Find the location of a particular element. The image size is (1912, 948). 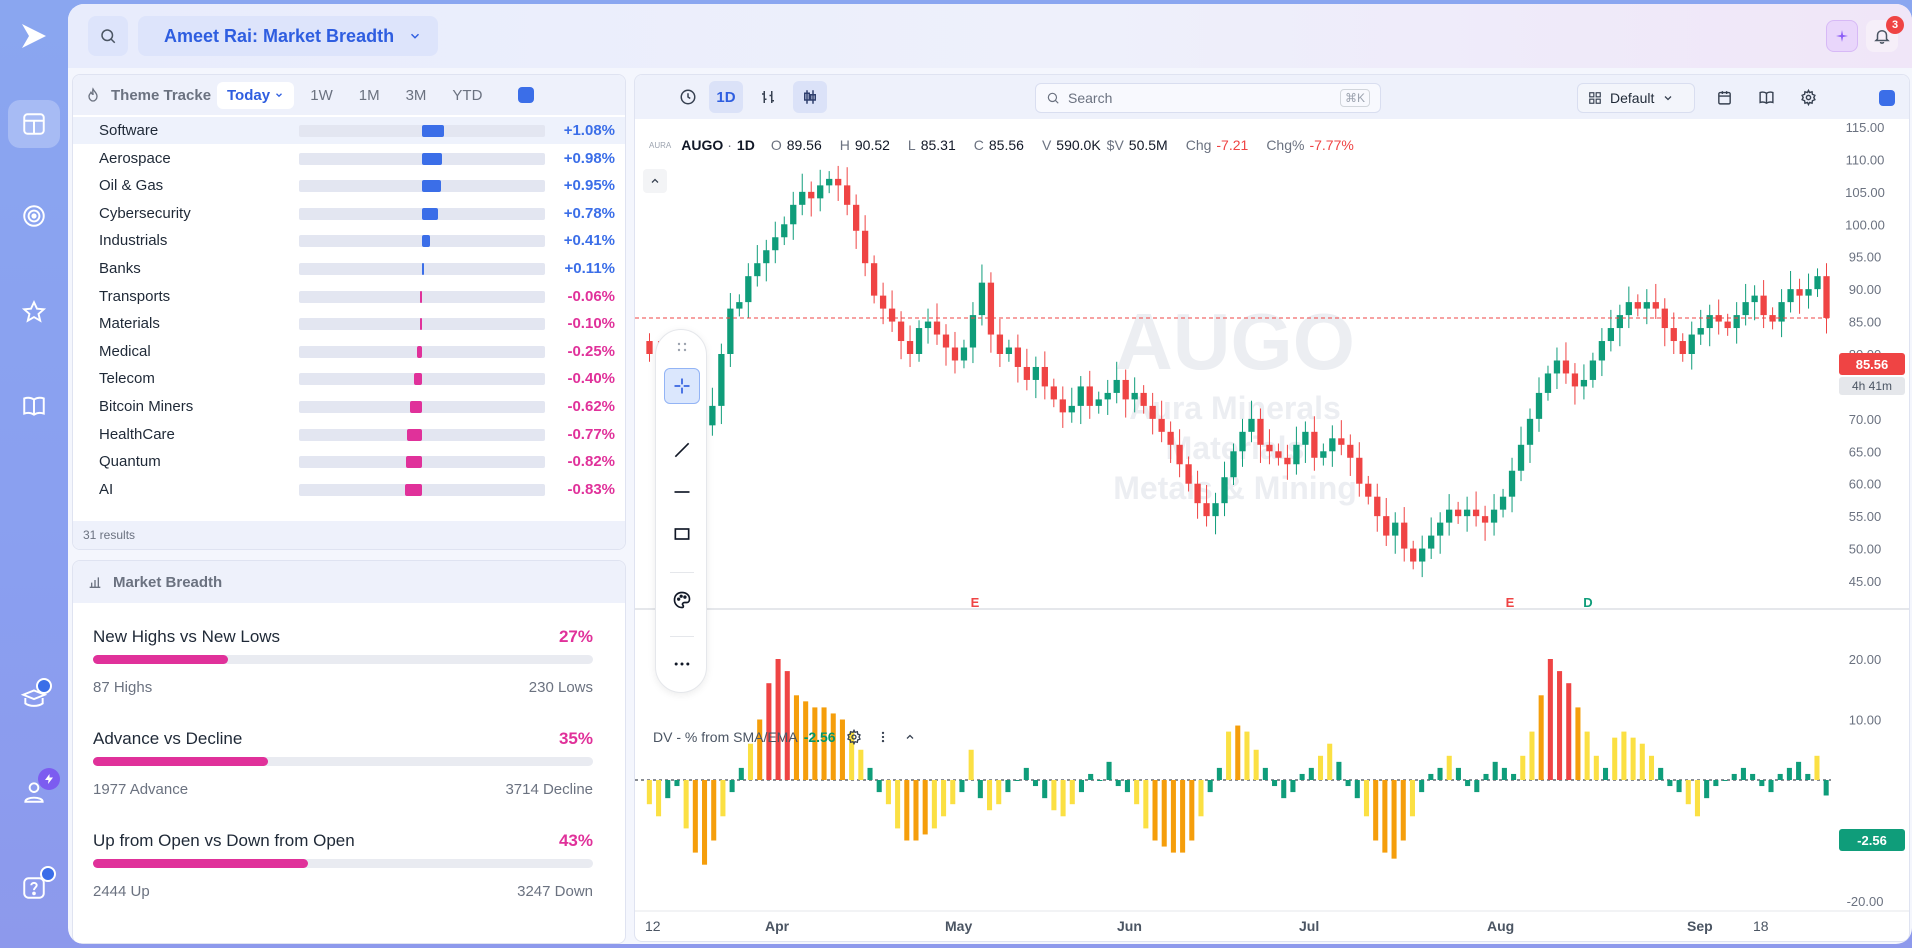

theme-bar-fill is located at coordinates (432, 158).